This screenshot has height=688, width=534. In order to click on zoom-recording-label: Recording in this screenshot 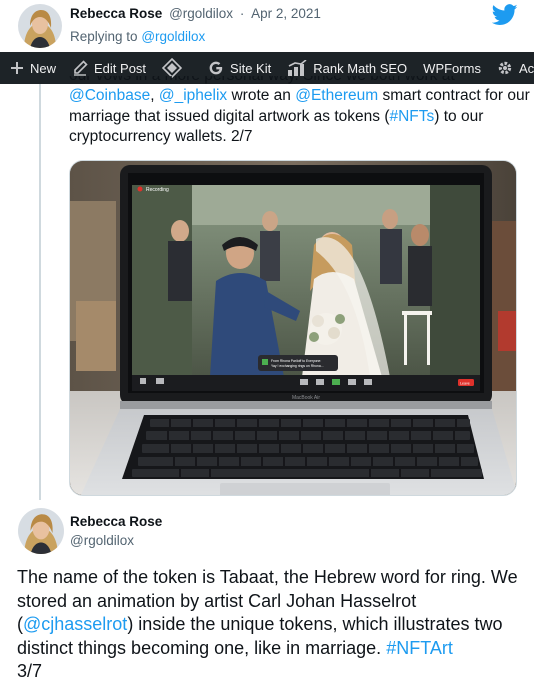, I will do `click(157, 190)`.